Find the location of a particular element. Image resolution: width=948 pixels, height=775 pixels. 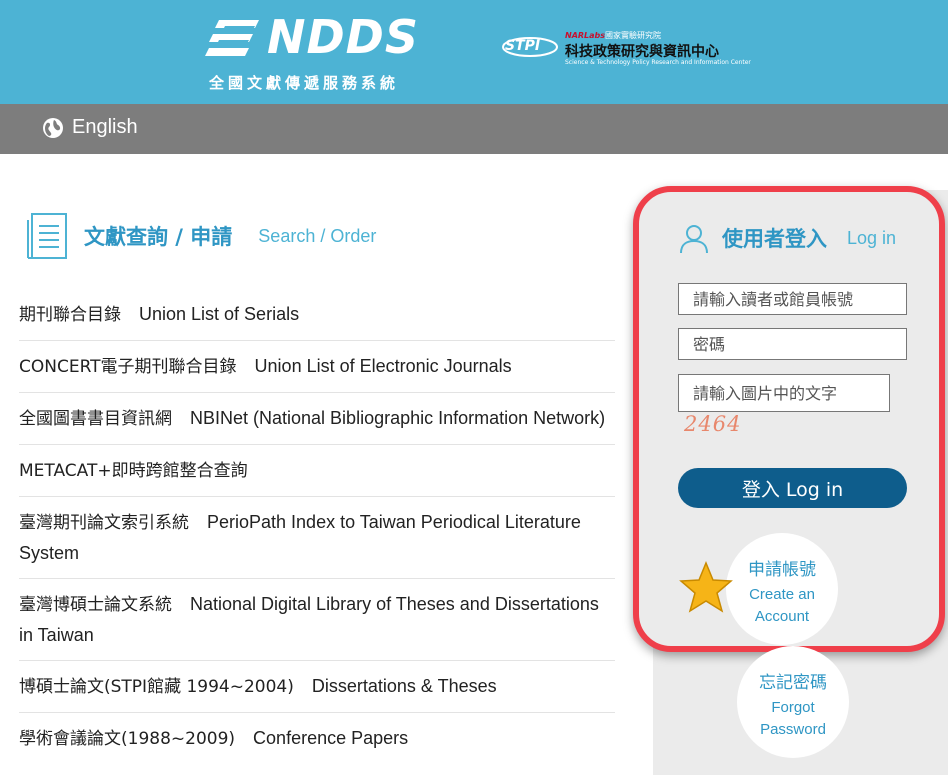

ndds-stripes-icon is located at coordinates (232, 38).